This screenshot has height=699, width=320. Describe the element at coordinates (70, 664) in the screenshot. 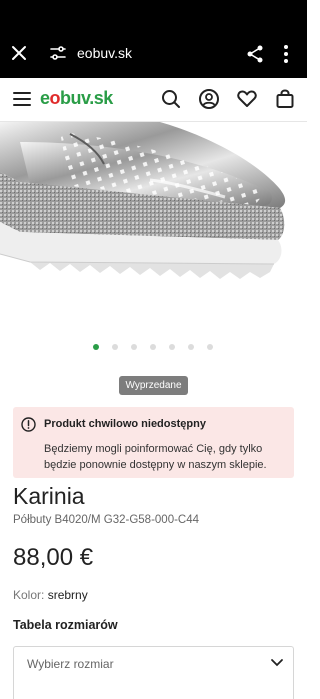

I see `size-select-label: Wybierz rozmiar` at that location.